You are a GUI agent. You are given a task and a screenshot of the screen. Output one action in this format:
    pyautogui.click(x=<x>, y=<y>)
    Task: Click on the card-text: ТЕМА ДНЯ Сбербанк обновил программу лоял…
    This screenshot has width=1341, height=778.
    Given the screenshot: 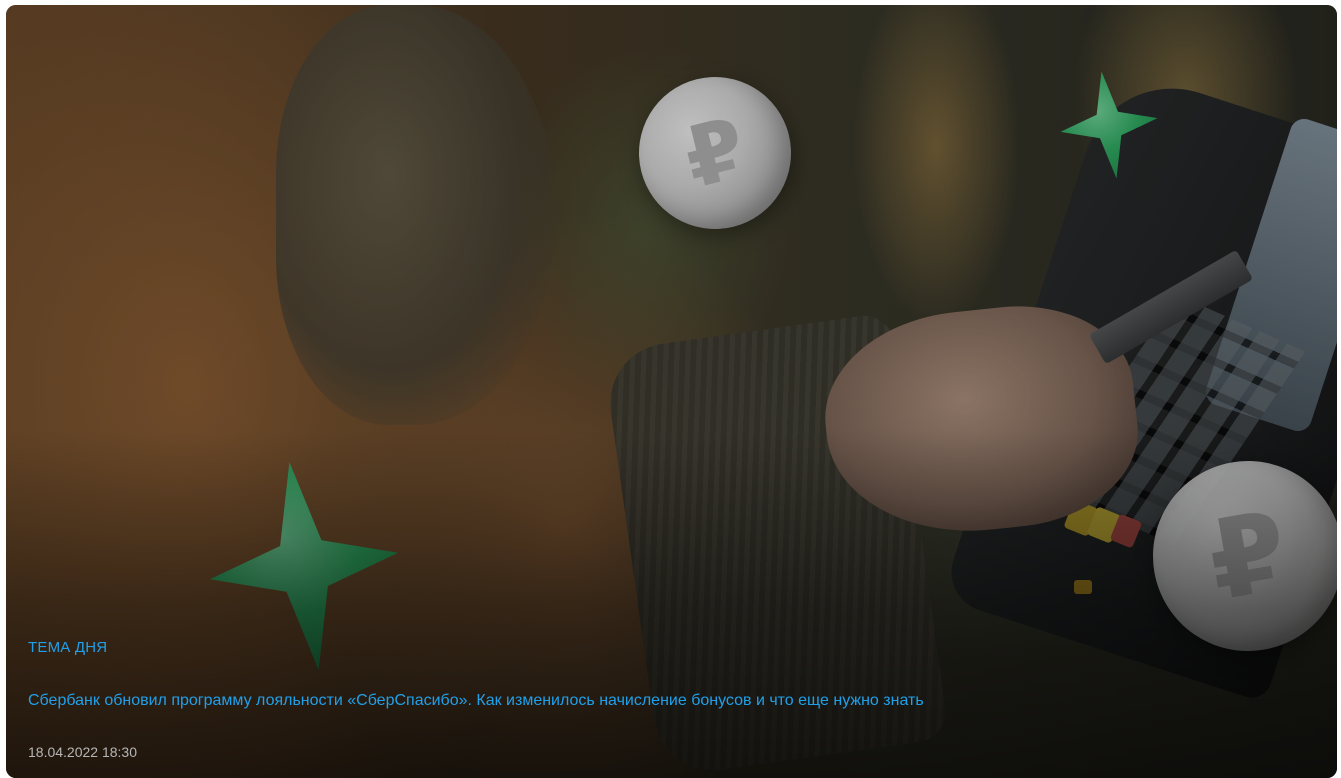 What is the action you would take?
    pyautogui.click(x=672, y=699)
    